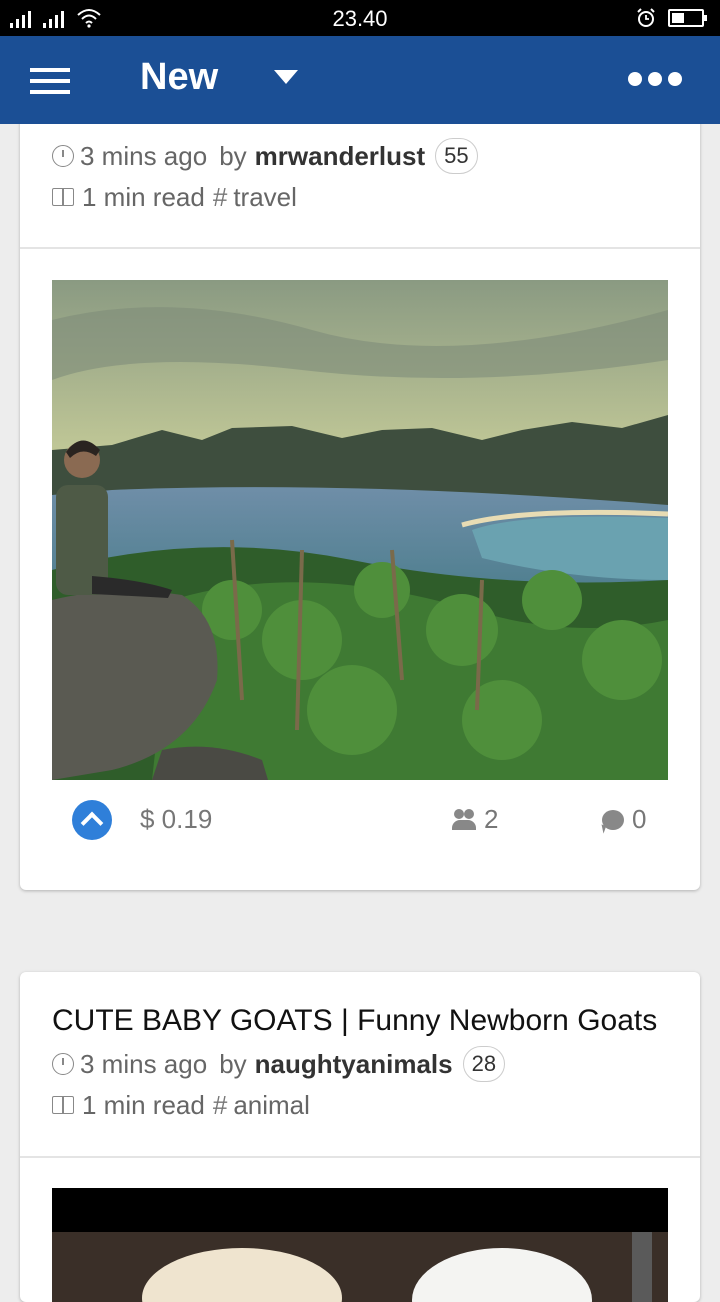 This screenshot has height=1302, width=720. I want to click on post-tag: travel, so click(265, 197).